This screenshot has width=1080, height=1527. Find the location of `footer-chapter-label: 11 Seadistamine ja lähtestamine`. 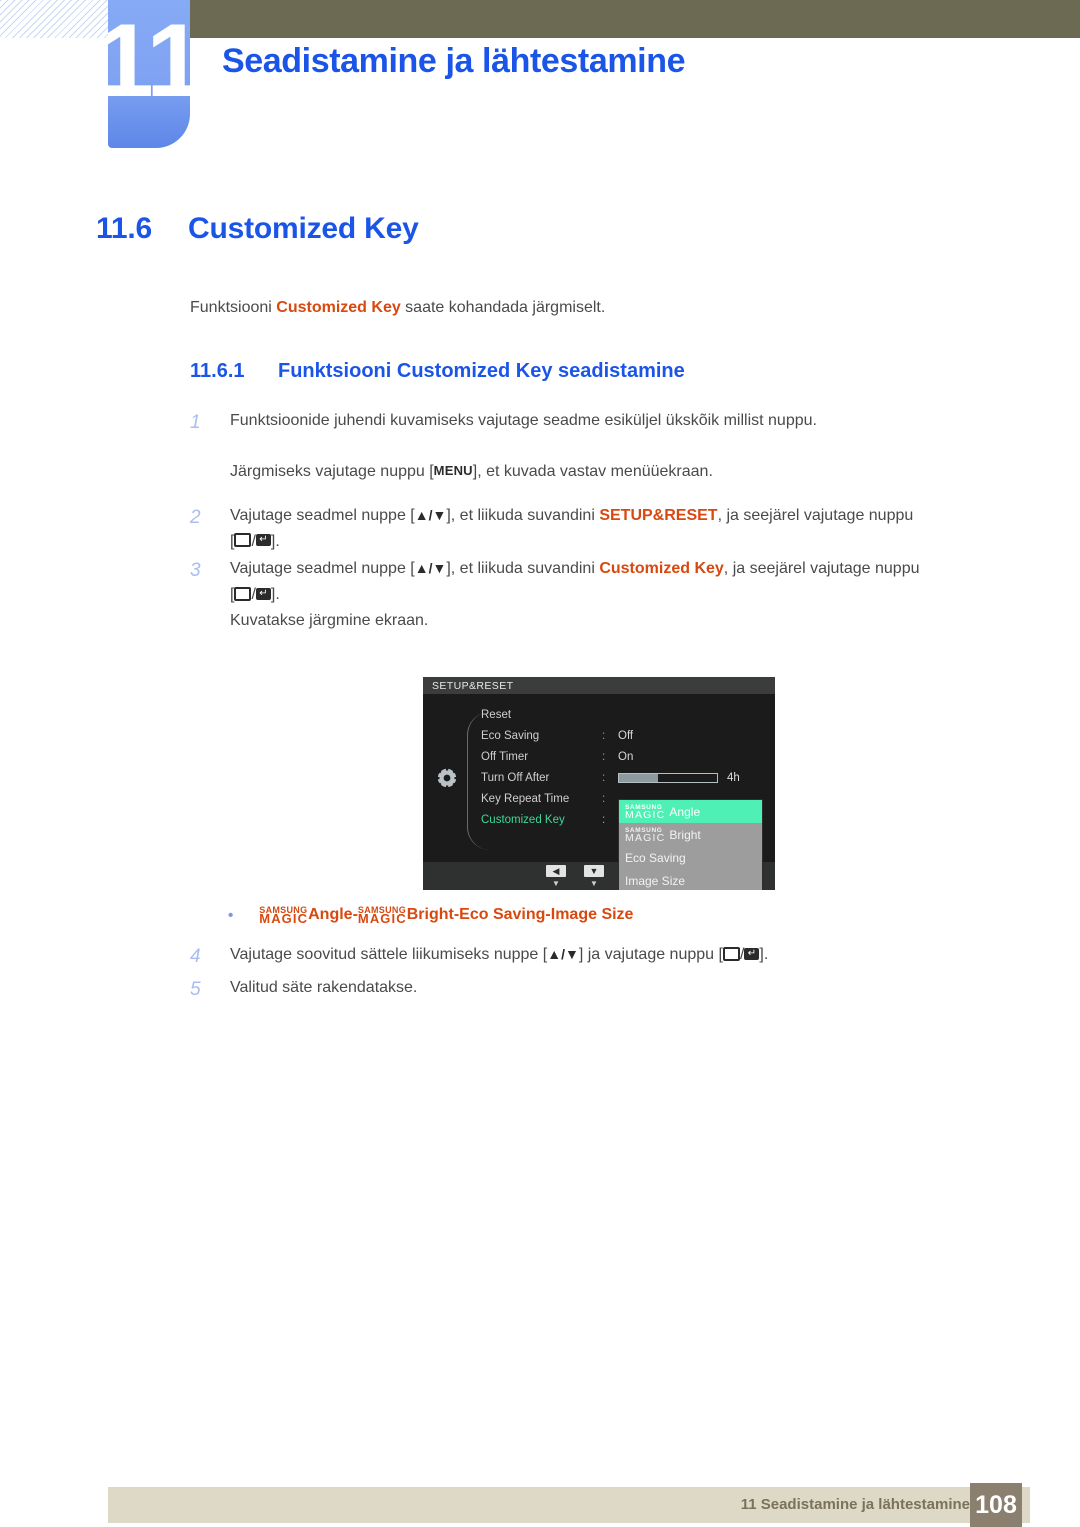

footer-chapter-label: 11 Seadistamine ja lähtestamine is located at coordinates (855, 1504).